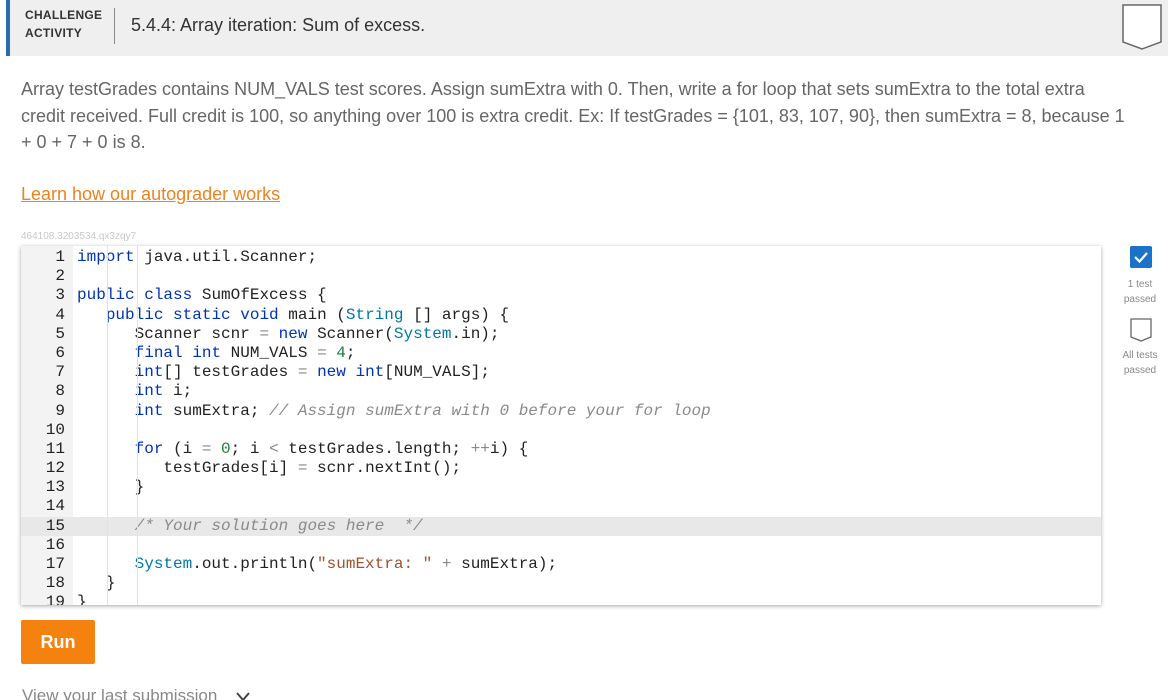 The width and height of the screenshot is (1168, 700). Describe the element at coordinates (561, 487) in the screenshot. I see `code-line: 13 }` at that location.